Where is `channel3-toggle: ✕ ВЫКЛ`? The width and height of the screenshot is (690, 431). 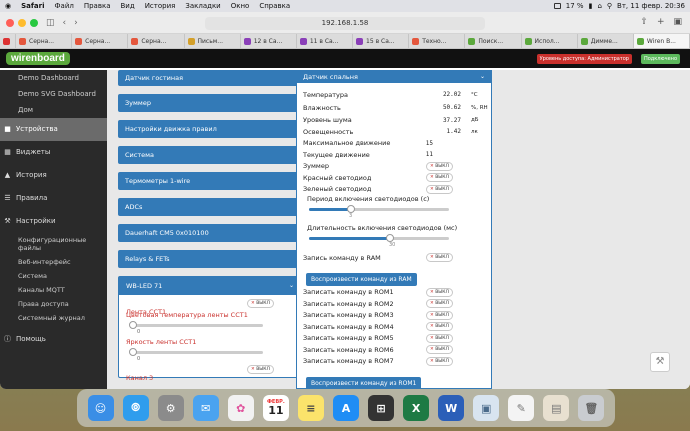
channel3-toggle: ✕ ВЫКЛ is located at coordinates (260, 369).